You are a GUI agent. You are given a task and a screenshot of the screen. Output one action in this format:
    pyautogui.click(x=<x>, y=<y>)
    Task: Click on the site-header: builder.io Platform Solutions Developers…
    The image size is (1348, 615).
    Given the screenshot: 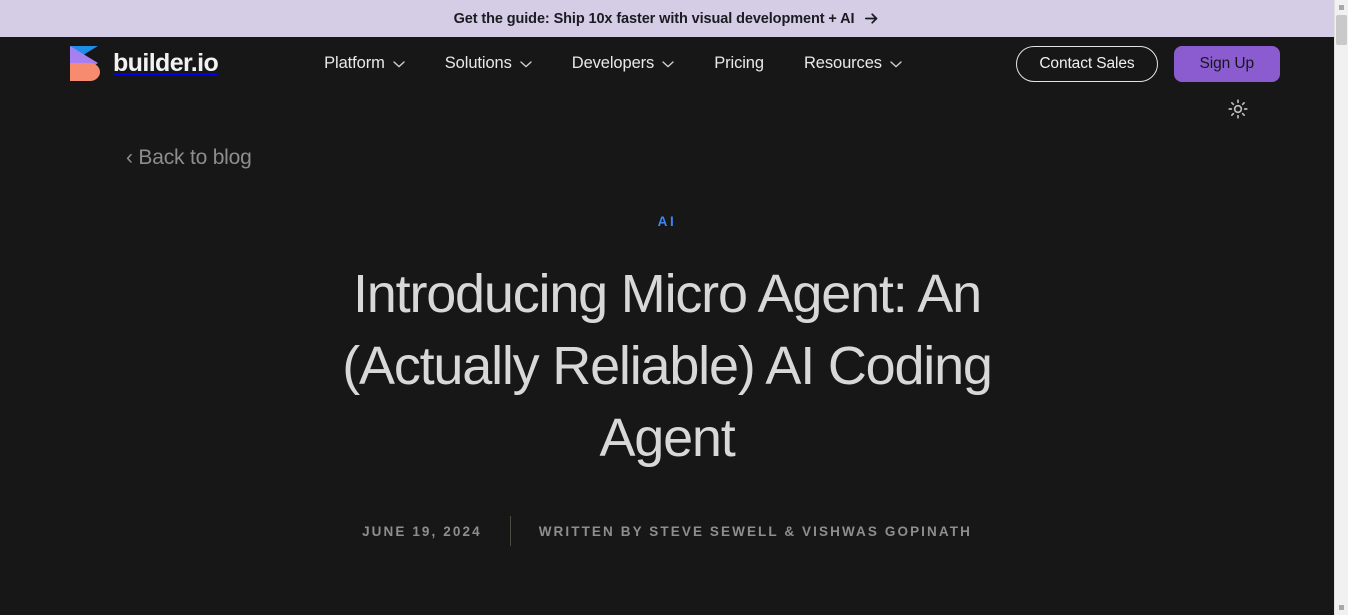 What is the action you would take?
    pyautogui.click(x=667, y=63)
    